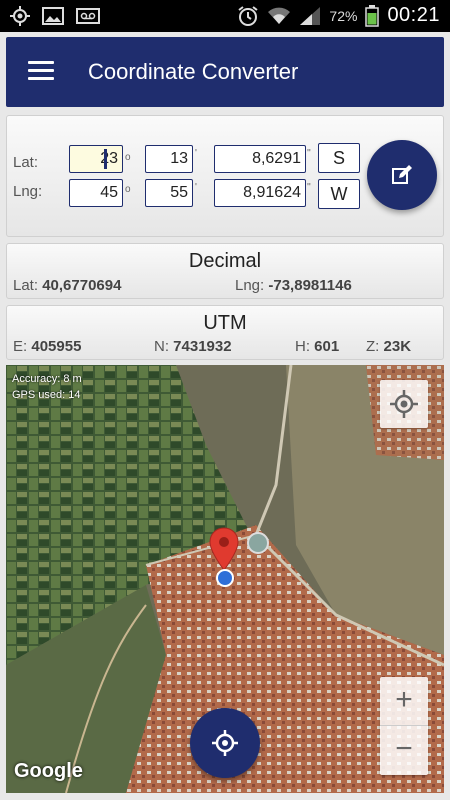 The width and height of the screenshot is (450, 800). What do you see at coordinates (128, 189) in the screenshot?
I see `lng-degrees-unit: o` at bounding box center [128, 189].